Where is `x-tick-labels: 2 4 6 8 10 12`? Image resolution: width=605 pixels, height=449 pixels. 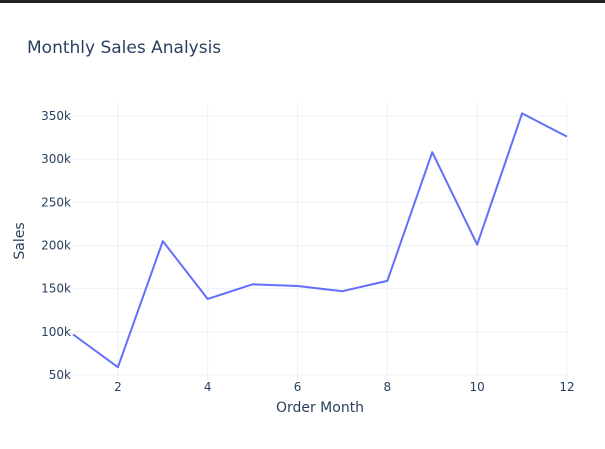
x-tick-labels: 2 4 6 8 10 12 is located at coordinates (344, 387).